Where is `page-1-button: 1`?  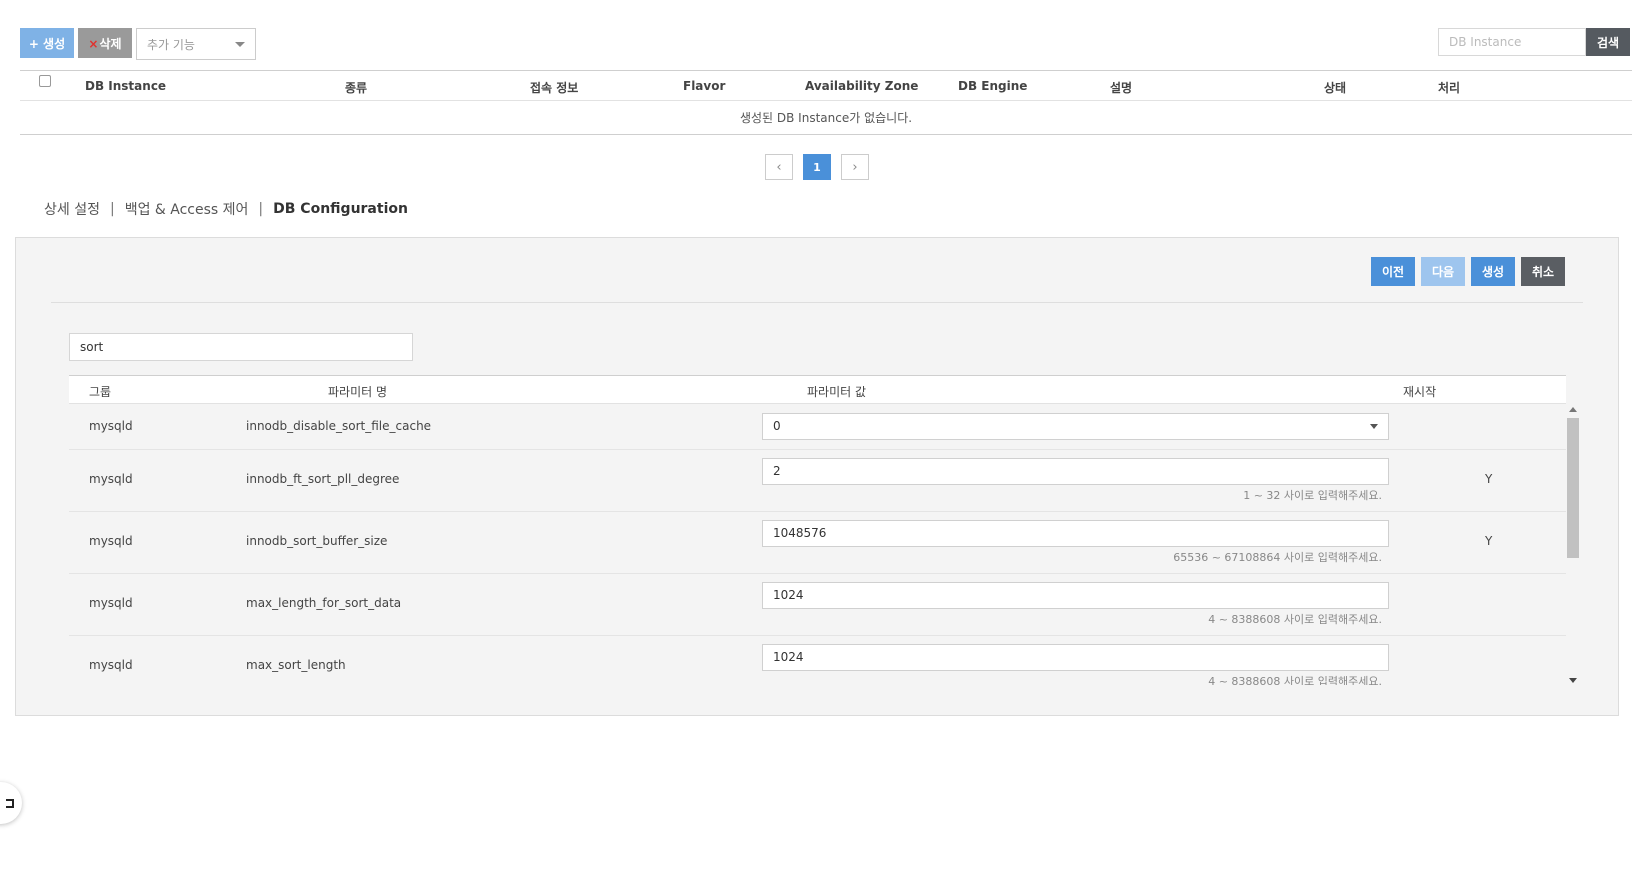
page-1-button: 1 is located at coordinates (817, 167).